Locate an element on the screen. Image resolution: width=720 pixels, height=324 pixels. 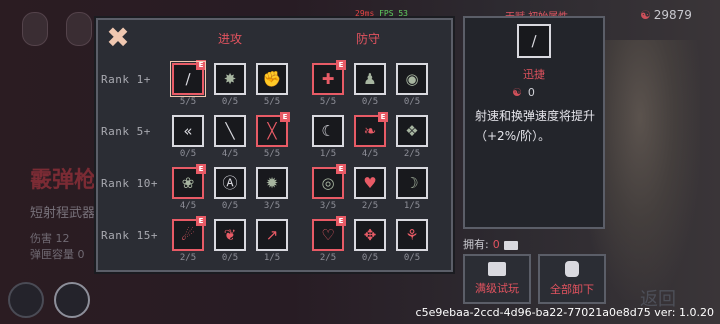
close-icon: ✖ is located at coordinates (118, 38).